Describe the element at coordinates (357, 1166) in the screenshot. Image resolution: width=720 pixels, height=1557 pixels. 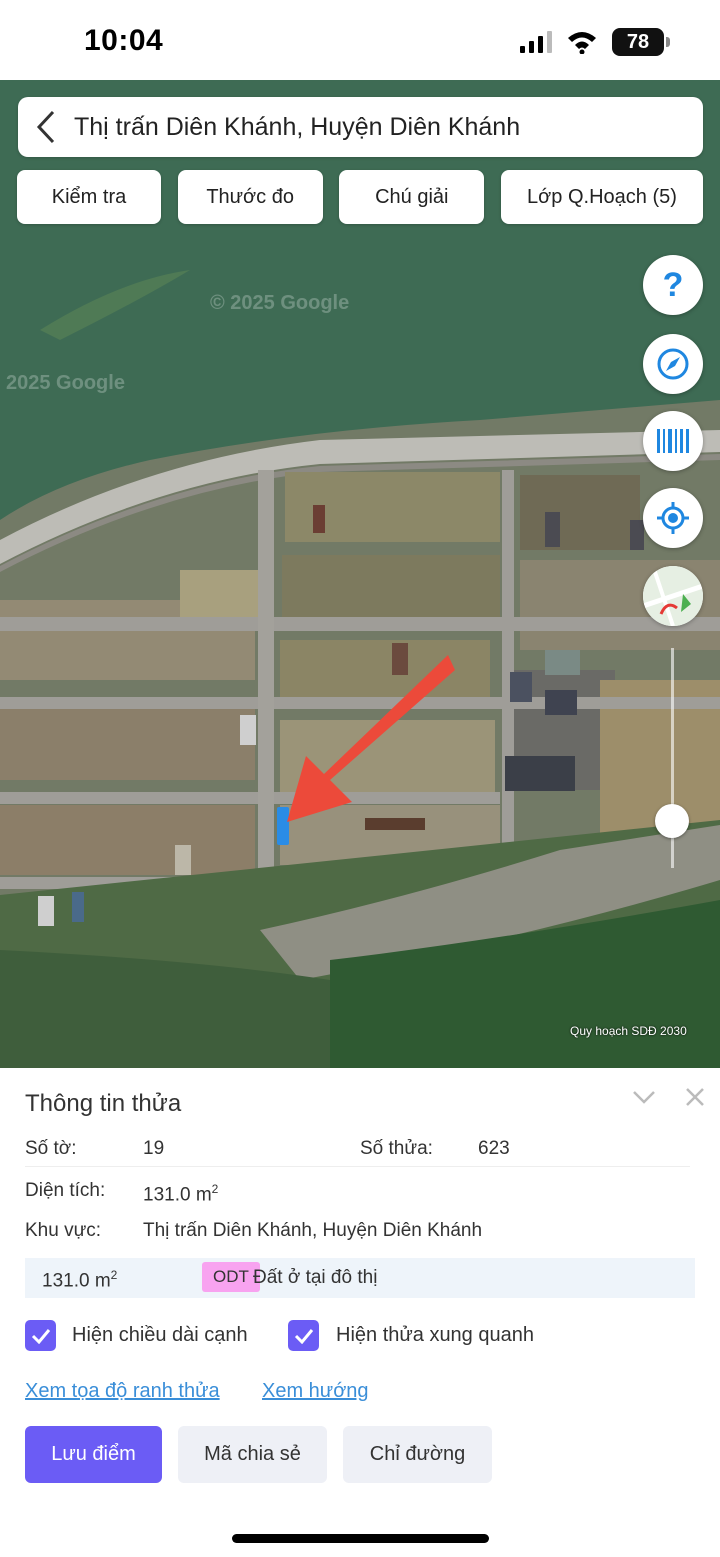
I see `divider` at that location.